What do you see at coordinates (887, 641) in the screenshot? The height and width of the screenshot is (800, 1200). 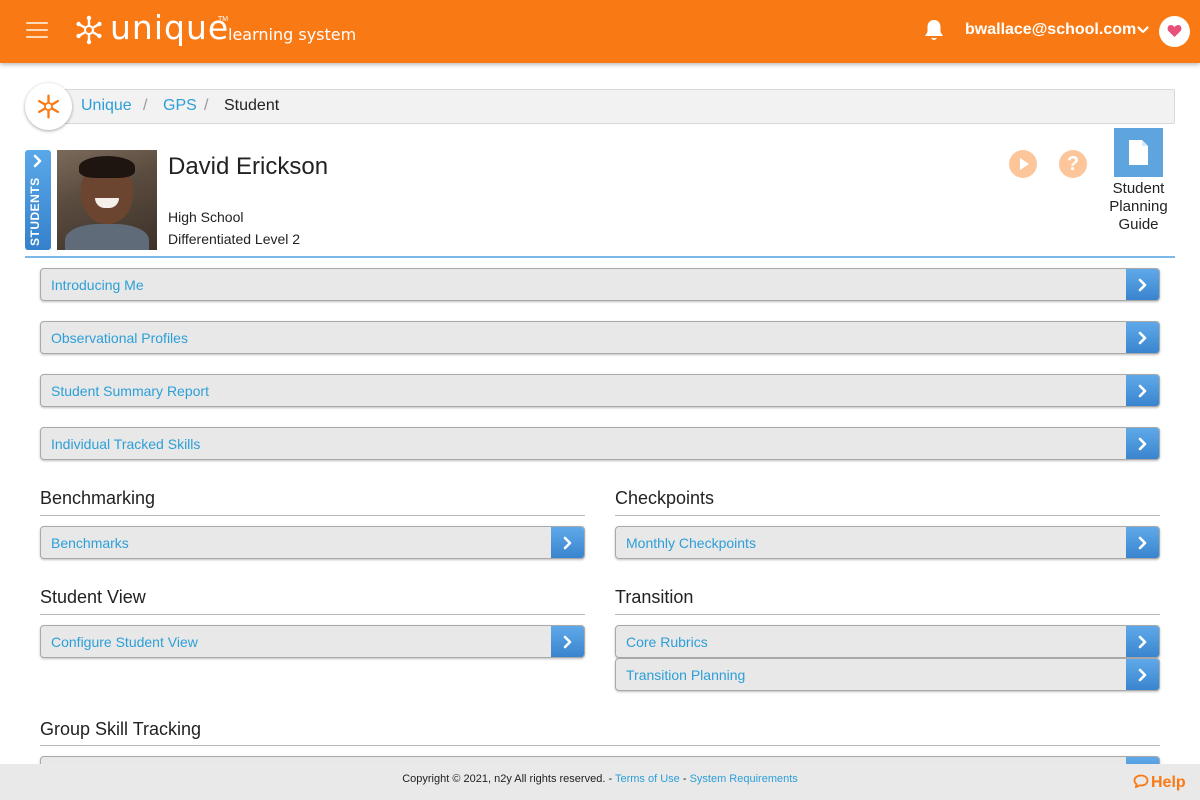 I see `core-rubrics-button: Core Rubrics` at bounding box center [887, 641].